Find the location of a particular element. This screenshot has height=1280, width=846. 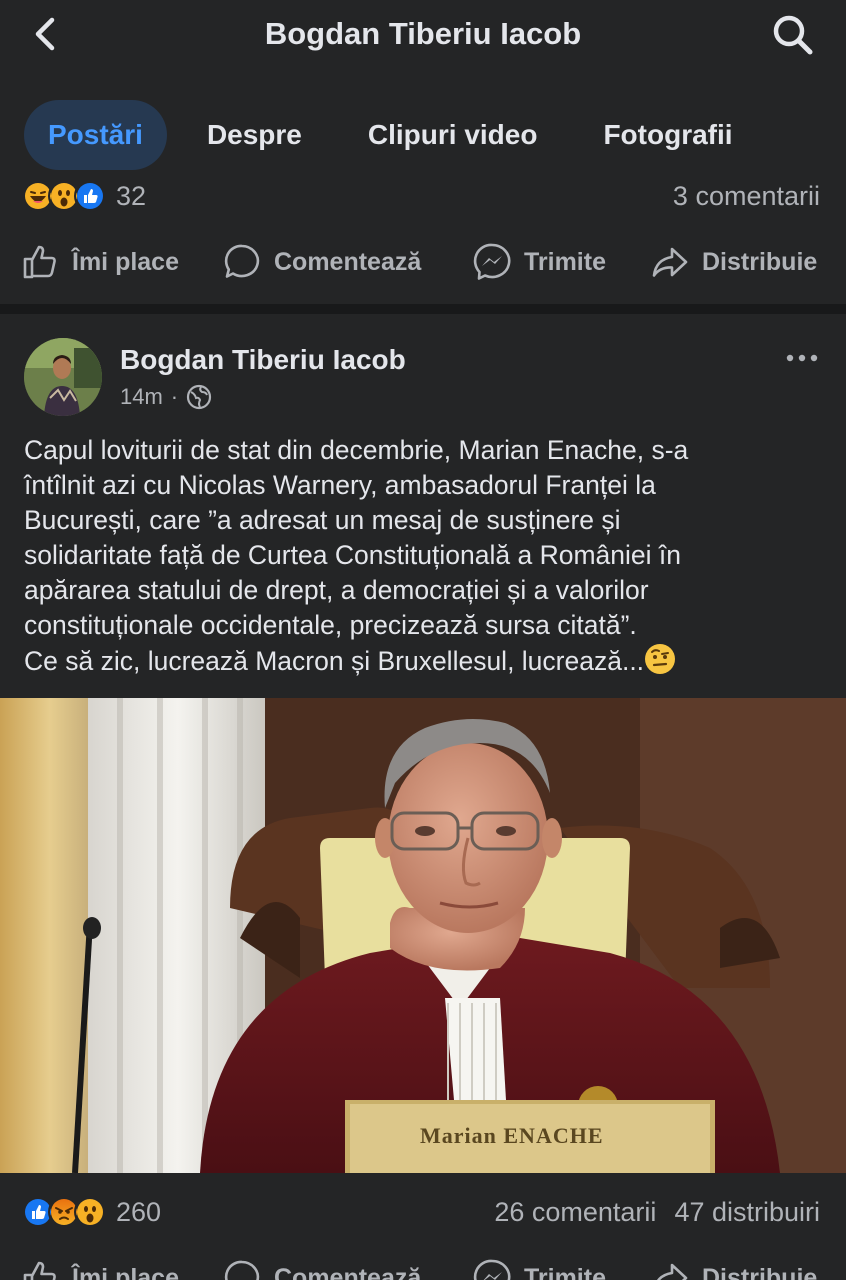

page-title: Bogdan Tiberiu Iacob is located at coordinates (423, 33).